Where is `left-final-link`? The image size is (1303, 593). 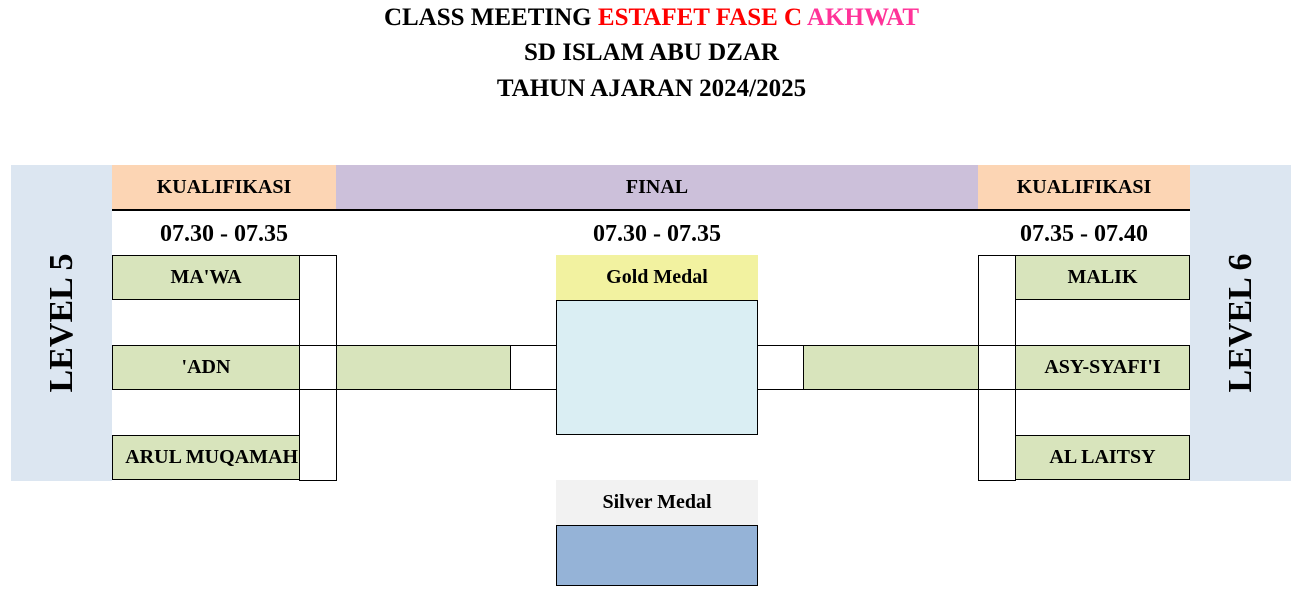 left-final-link is located at coordinates (533, 367).